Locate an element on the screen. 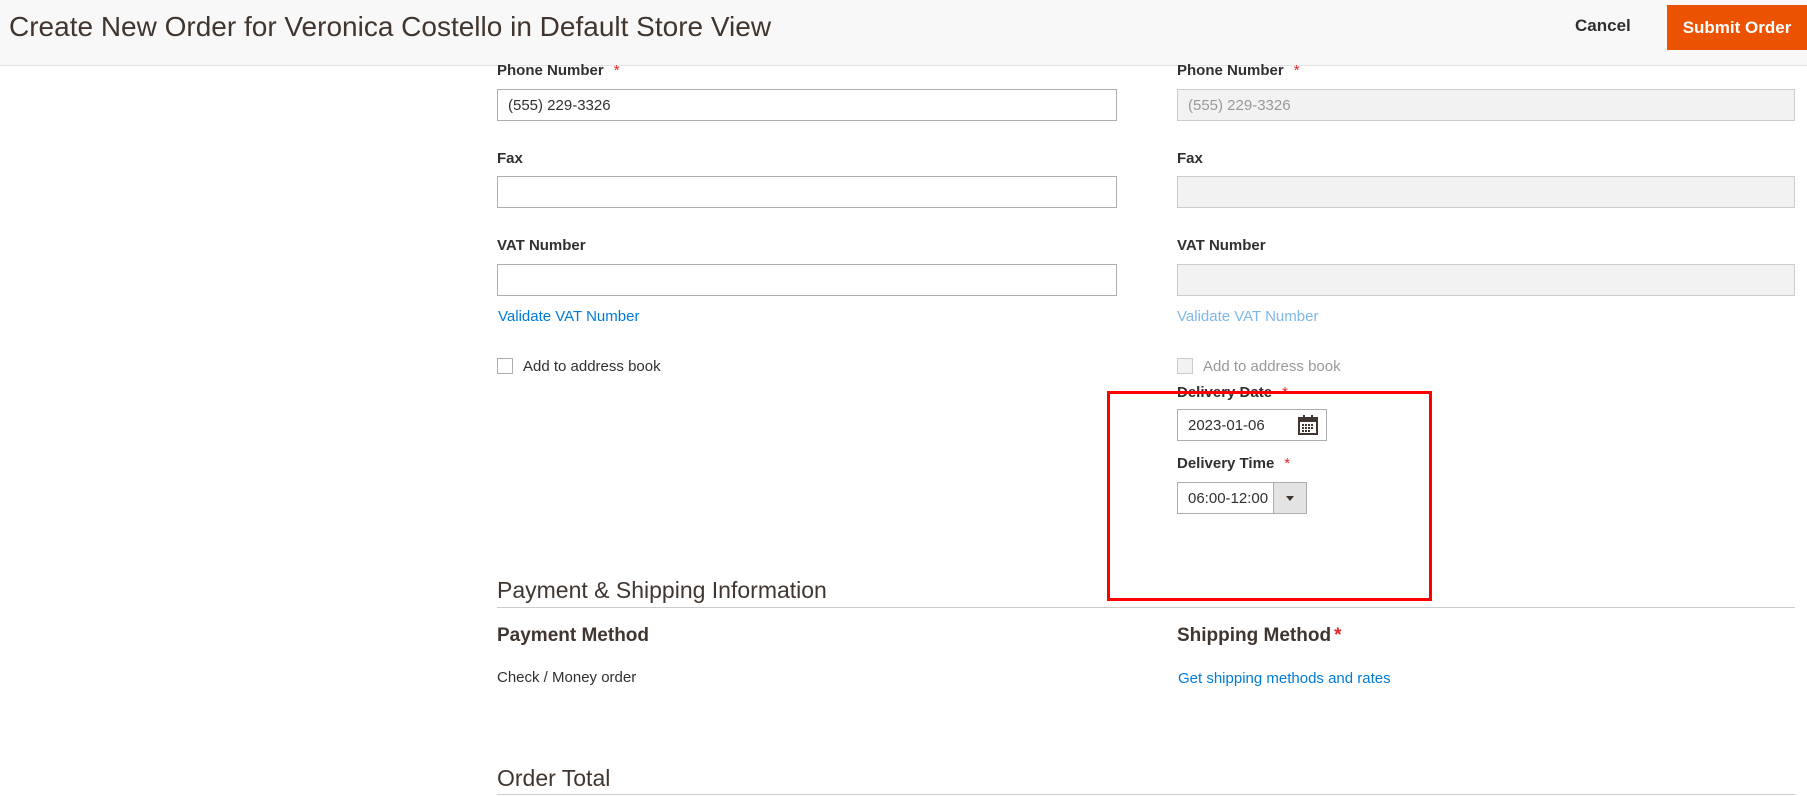 This screenshot has height=796, width=1807. billing-validate-vat-link: Validate VAT Number is located at coordinates (568, 316).